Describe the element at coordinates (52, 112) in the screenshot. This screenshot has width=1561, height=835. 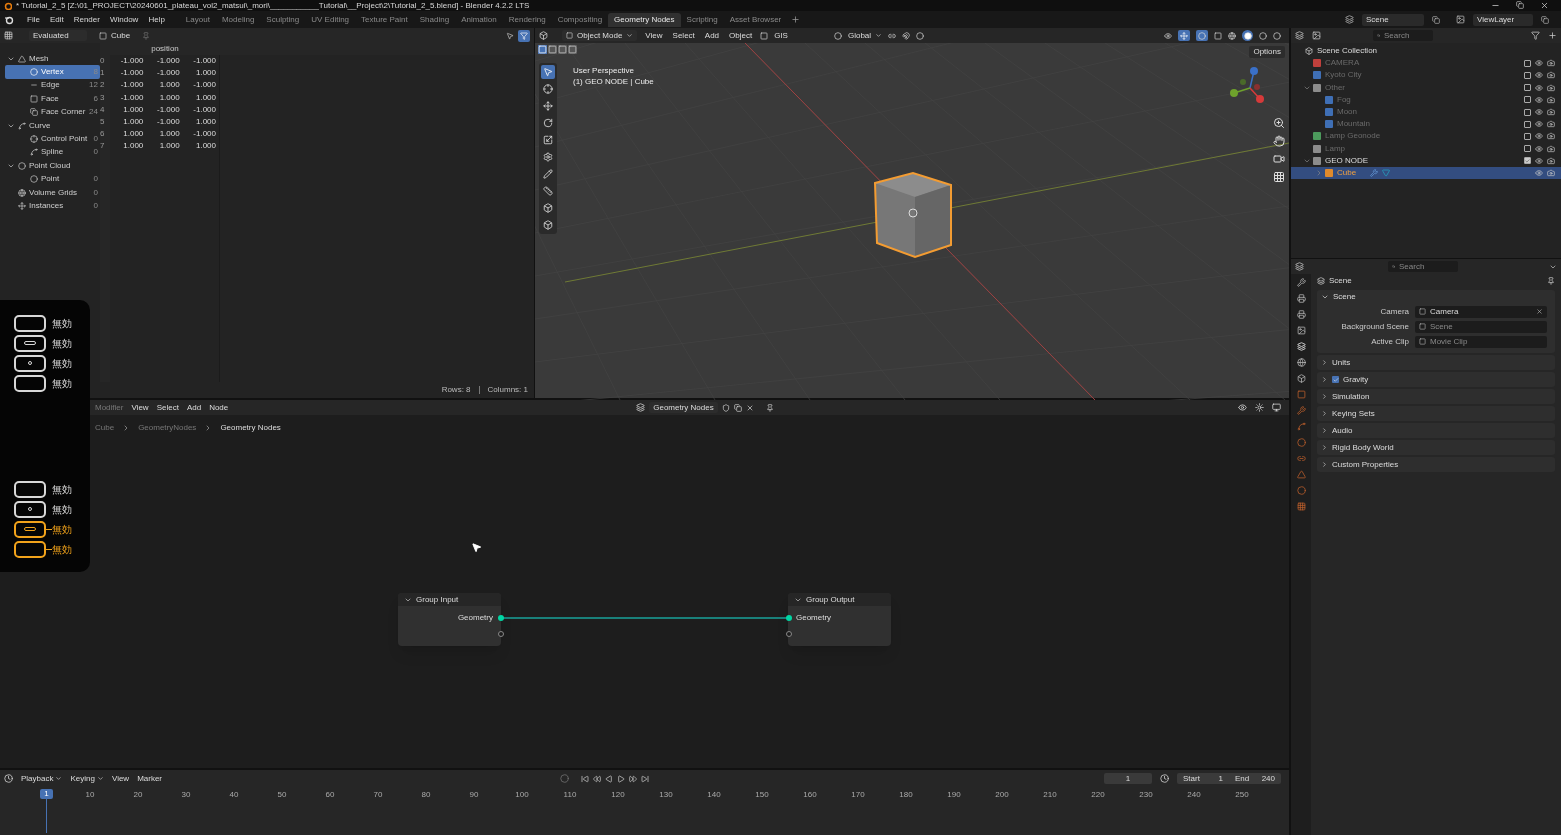
I see `tree-item: Face Corner 24` at that location.